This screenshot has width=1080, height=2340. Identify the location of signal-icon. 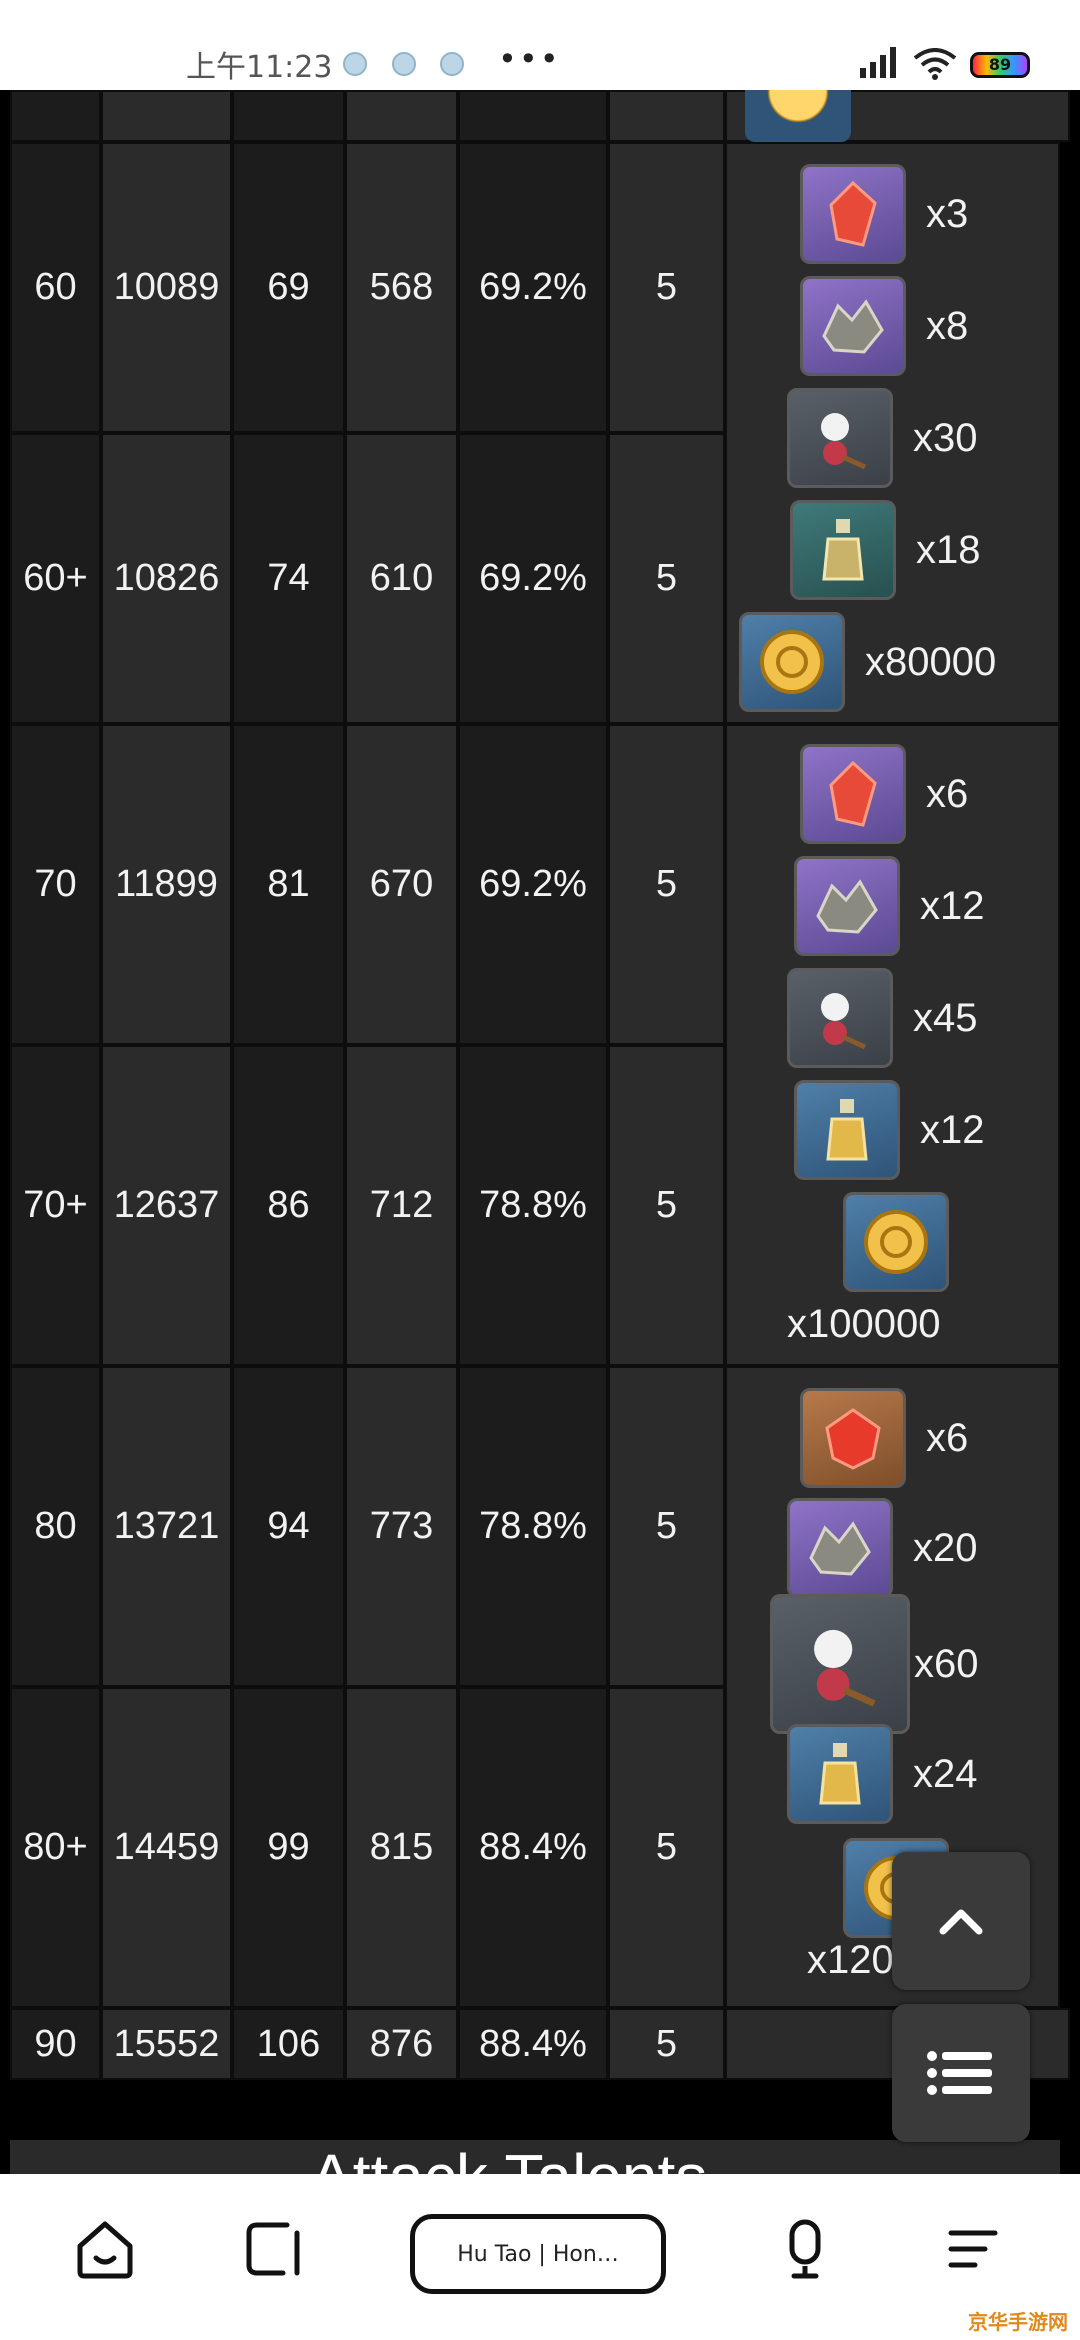
(878, 62).